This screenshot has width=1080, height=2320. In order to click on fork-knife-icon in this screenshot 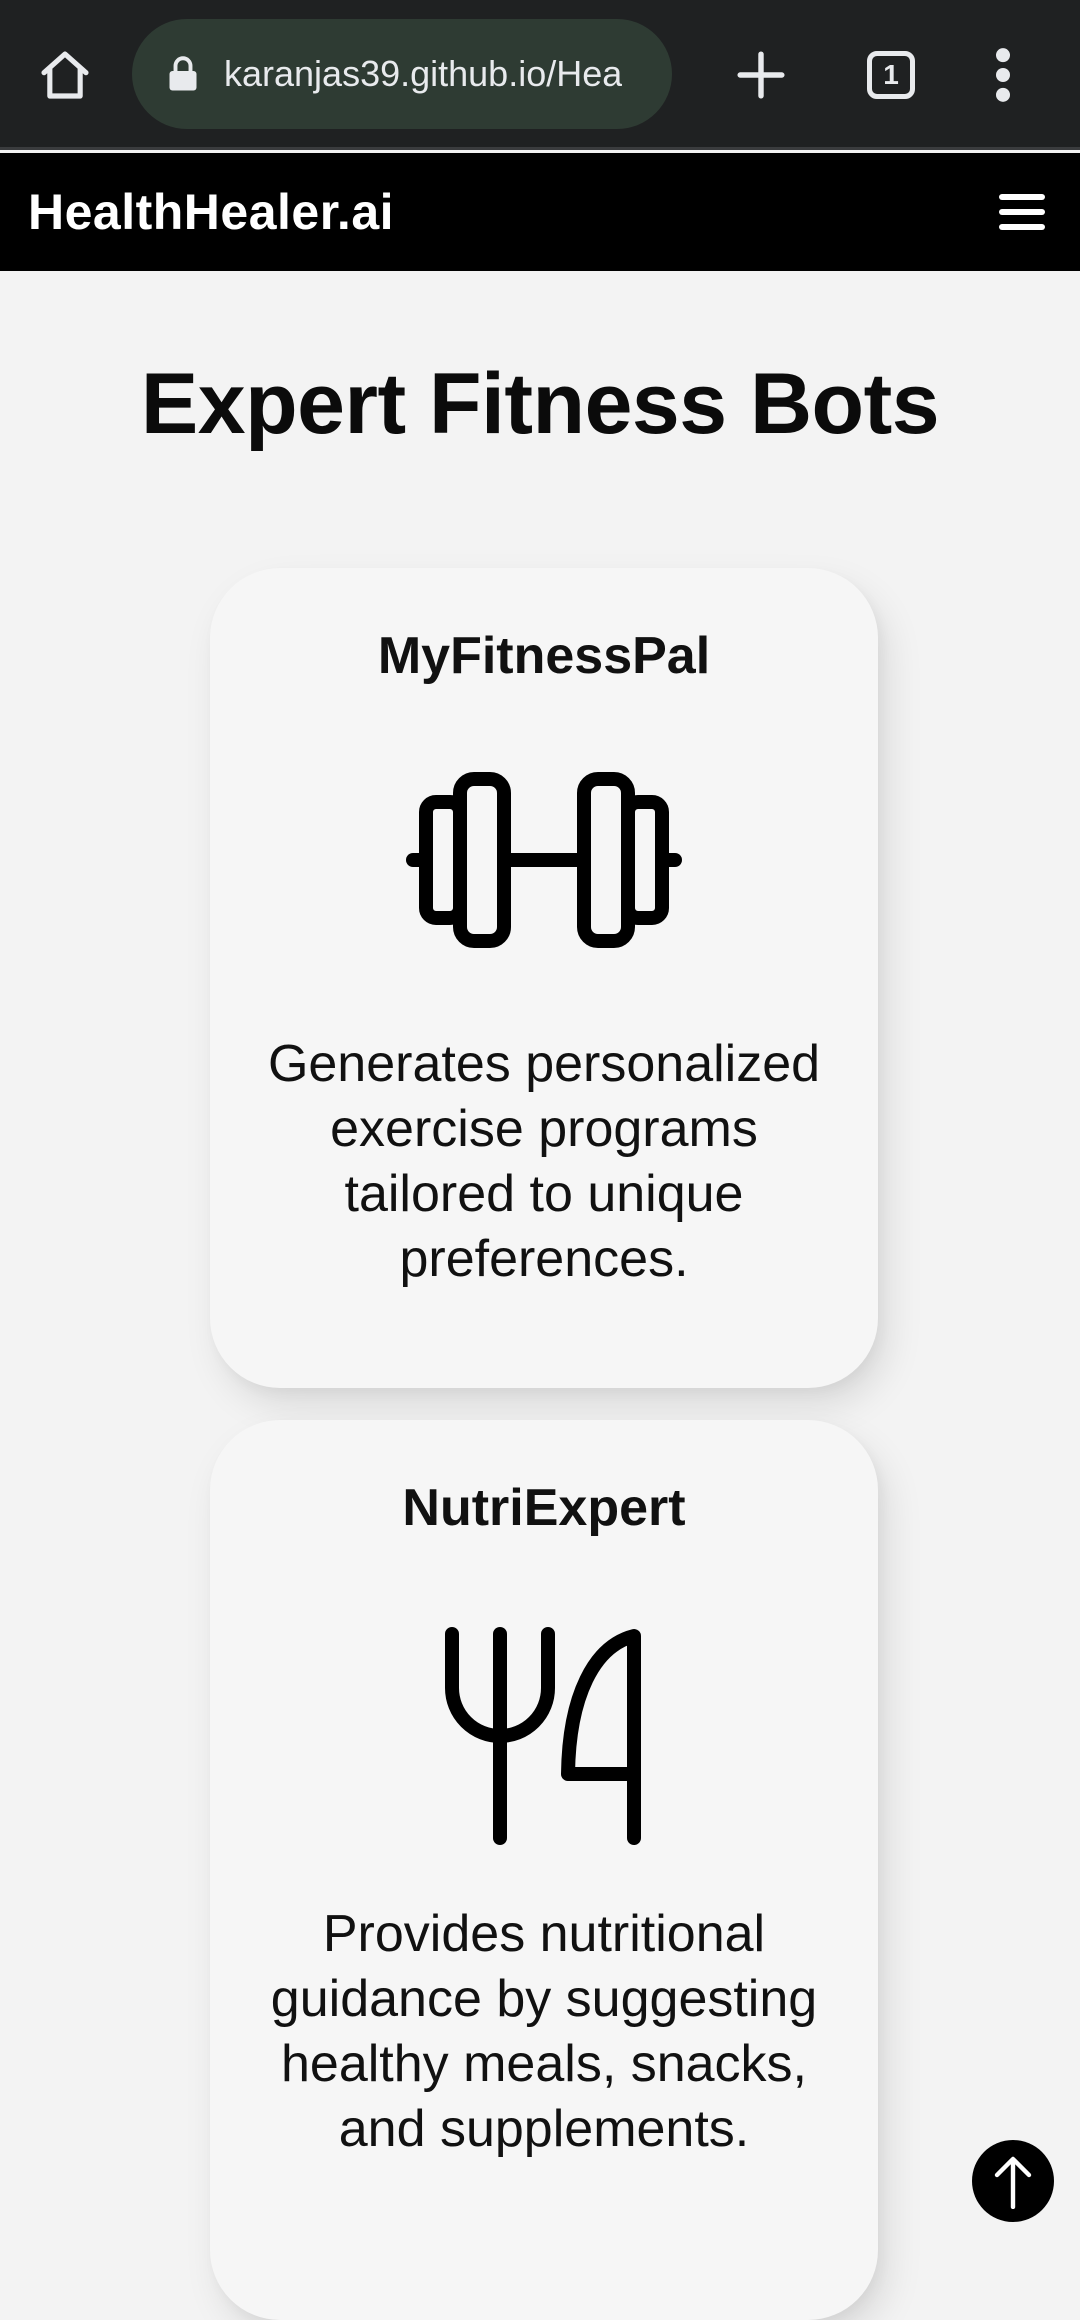, I will do `click(543, 1736)`.